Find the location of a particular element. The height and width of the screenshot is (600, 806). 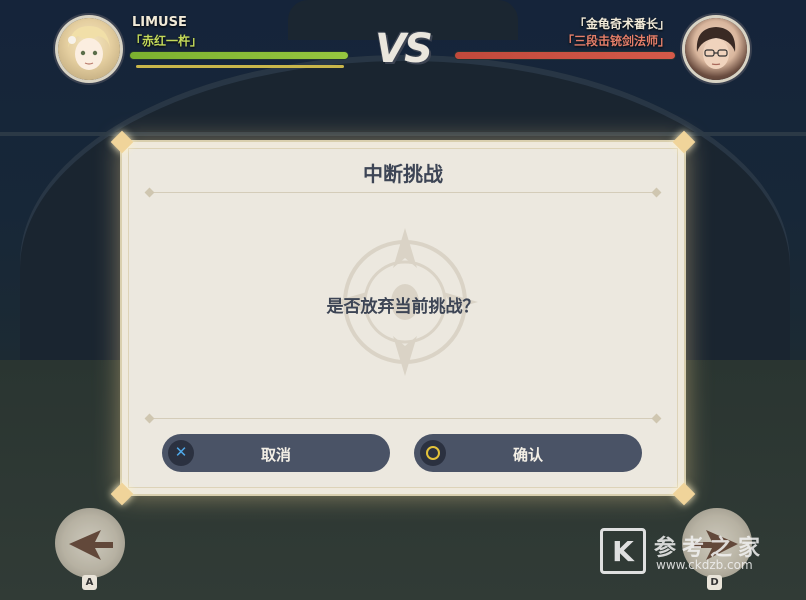

move-left-control is located at coordinates (90, 543).